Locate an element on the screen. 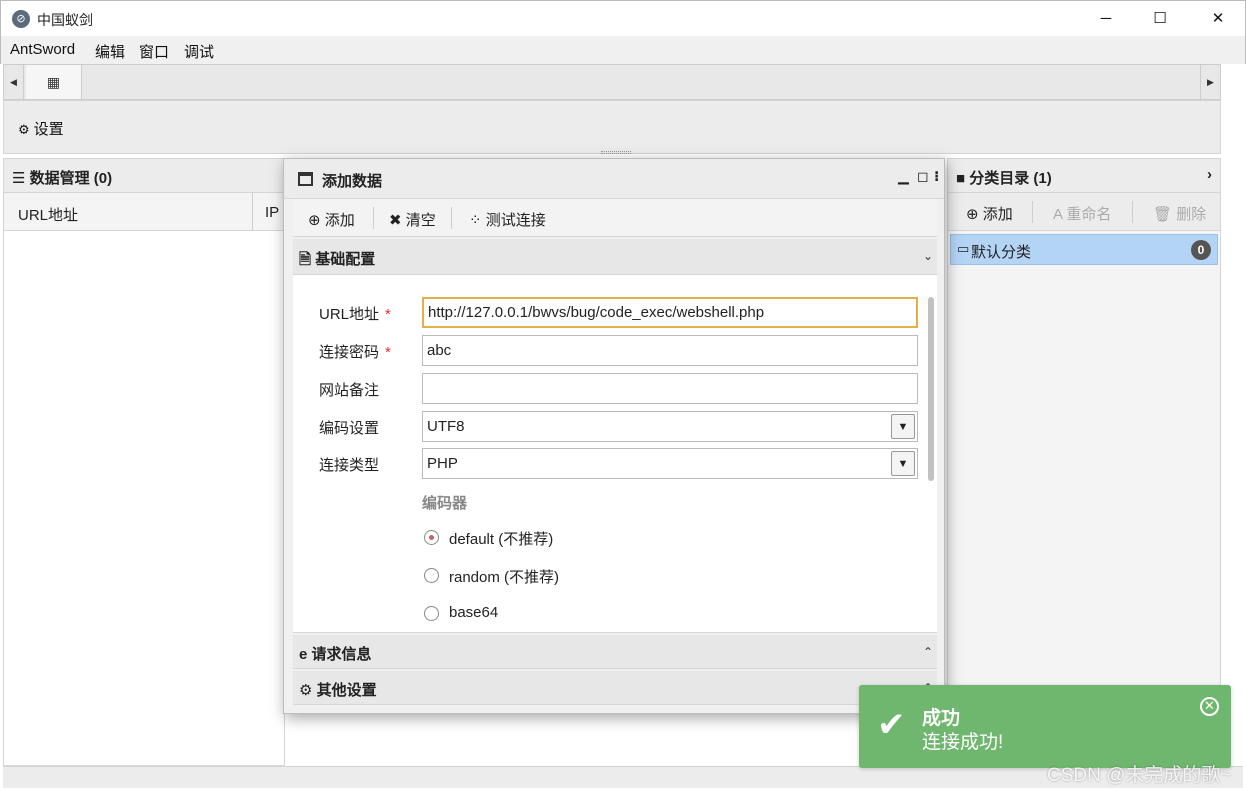 The image size is (1246, 790). section-basic-config: 🗎 基础配置 ⌄ is located at coordinates (615, 257).